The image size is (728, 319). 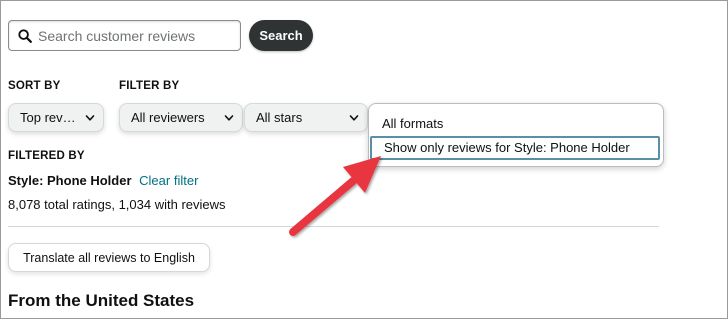 I want to click on clear-filter-link: Clear filter, so click(x=168, y=180).